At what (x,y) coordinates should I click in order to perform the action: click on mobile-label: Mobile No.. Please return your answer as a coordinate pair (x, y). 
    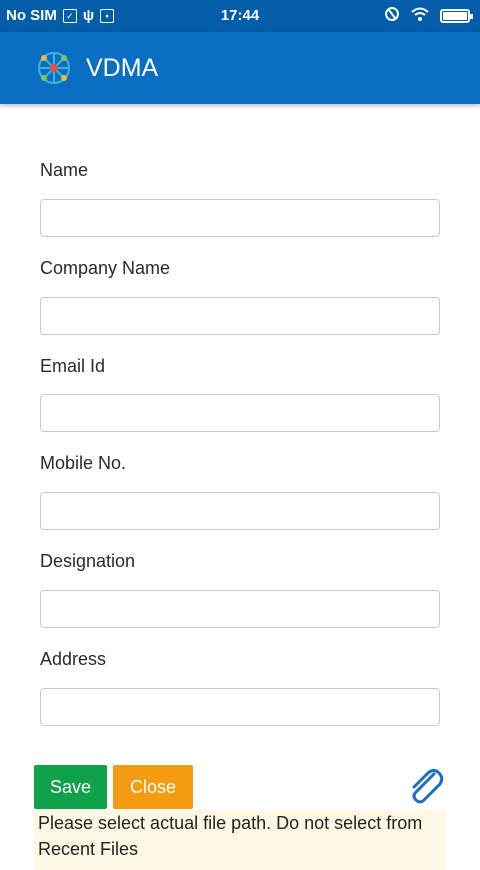
    Looking at the image, I should click on (83, 463).